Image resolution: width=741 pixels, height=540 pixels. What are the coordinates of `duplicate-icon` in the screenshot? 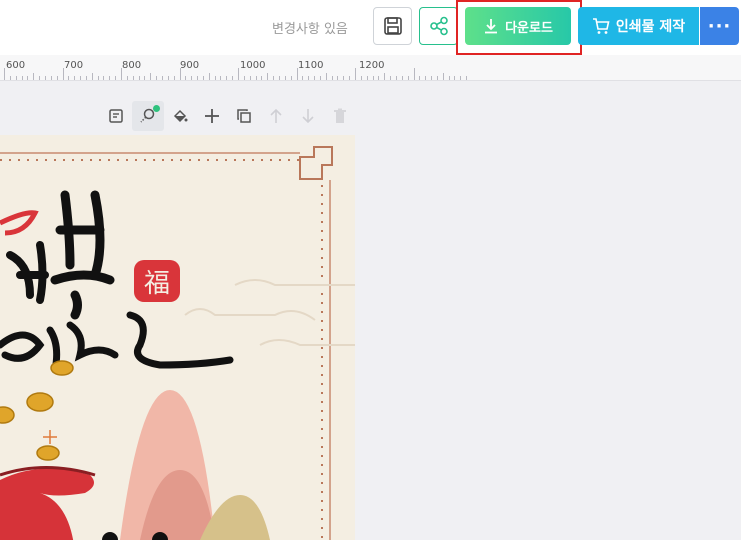 It's located at (244, 116).